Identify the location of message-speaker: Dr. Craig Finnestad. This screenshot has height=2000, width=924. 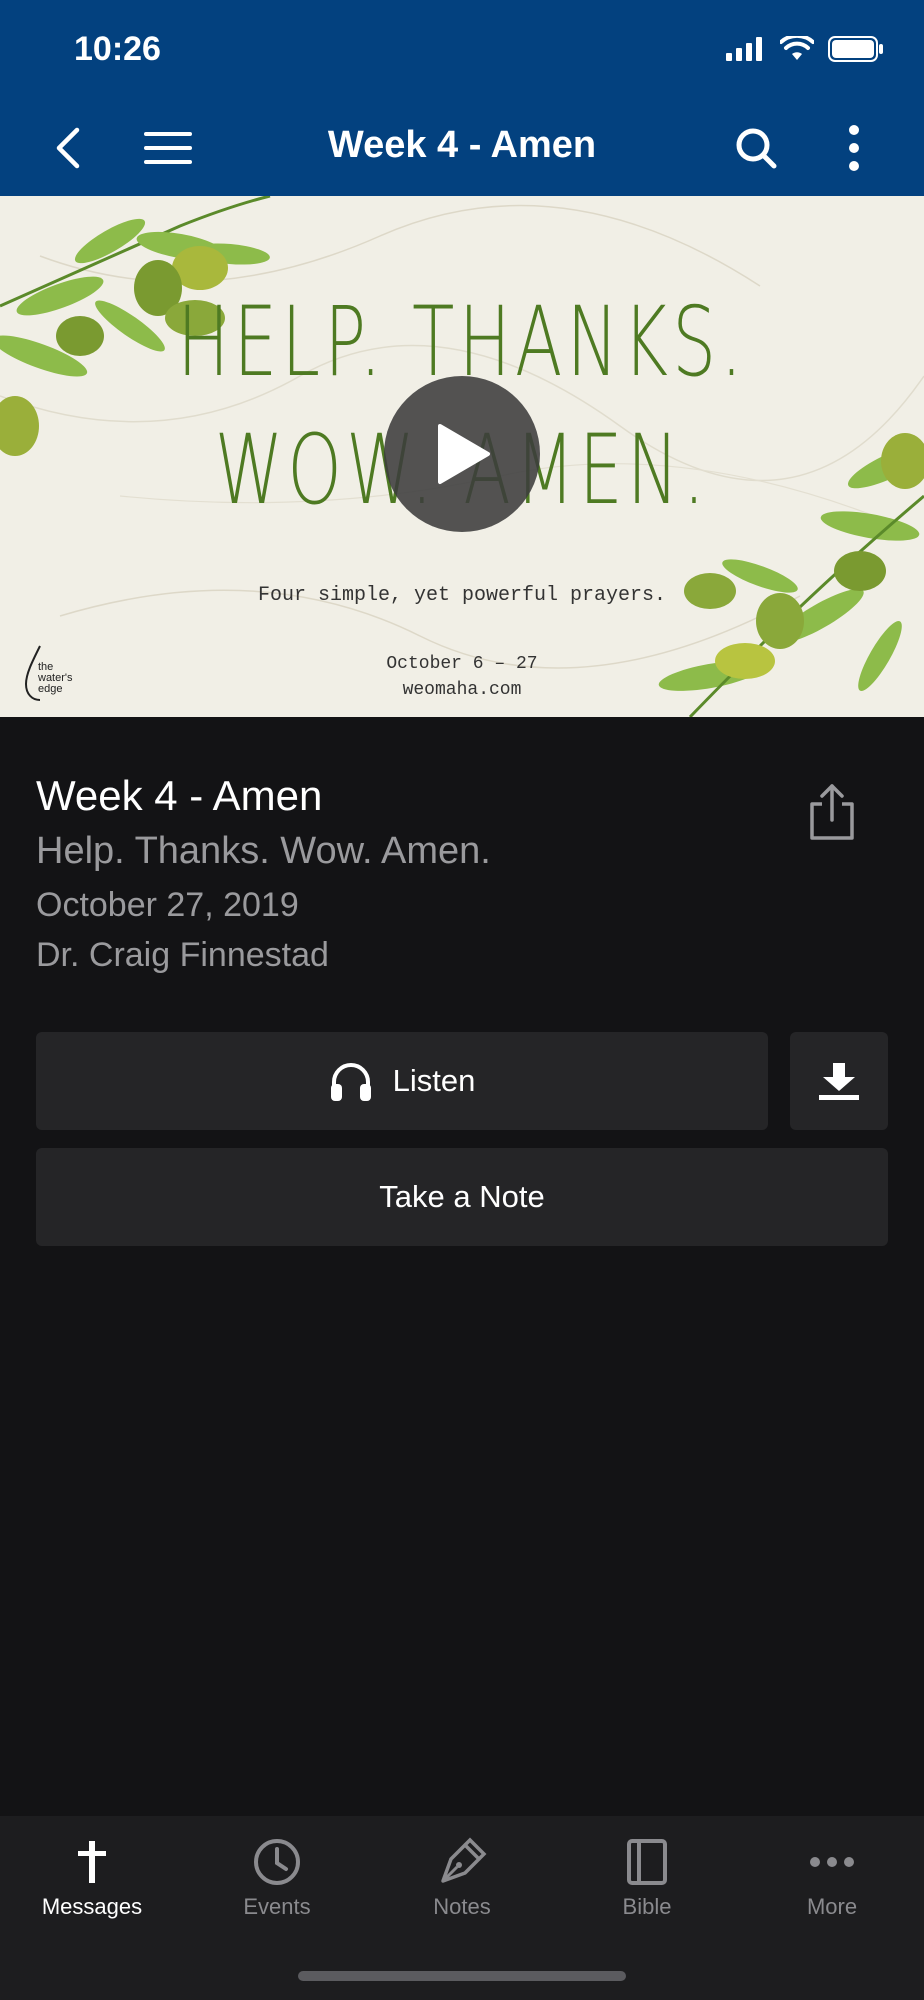
(182, 955).